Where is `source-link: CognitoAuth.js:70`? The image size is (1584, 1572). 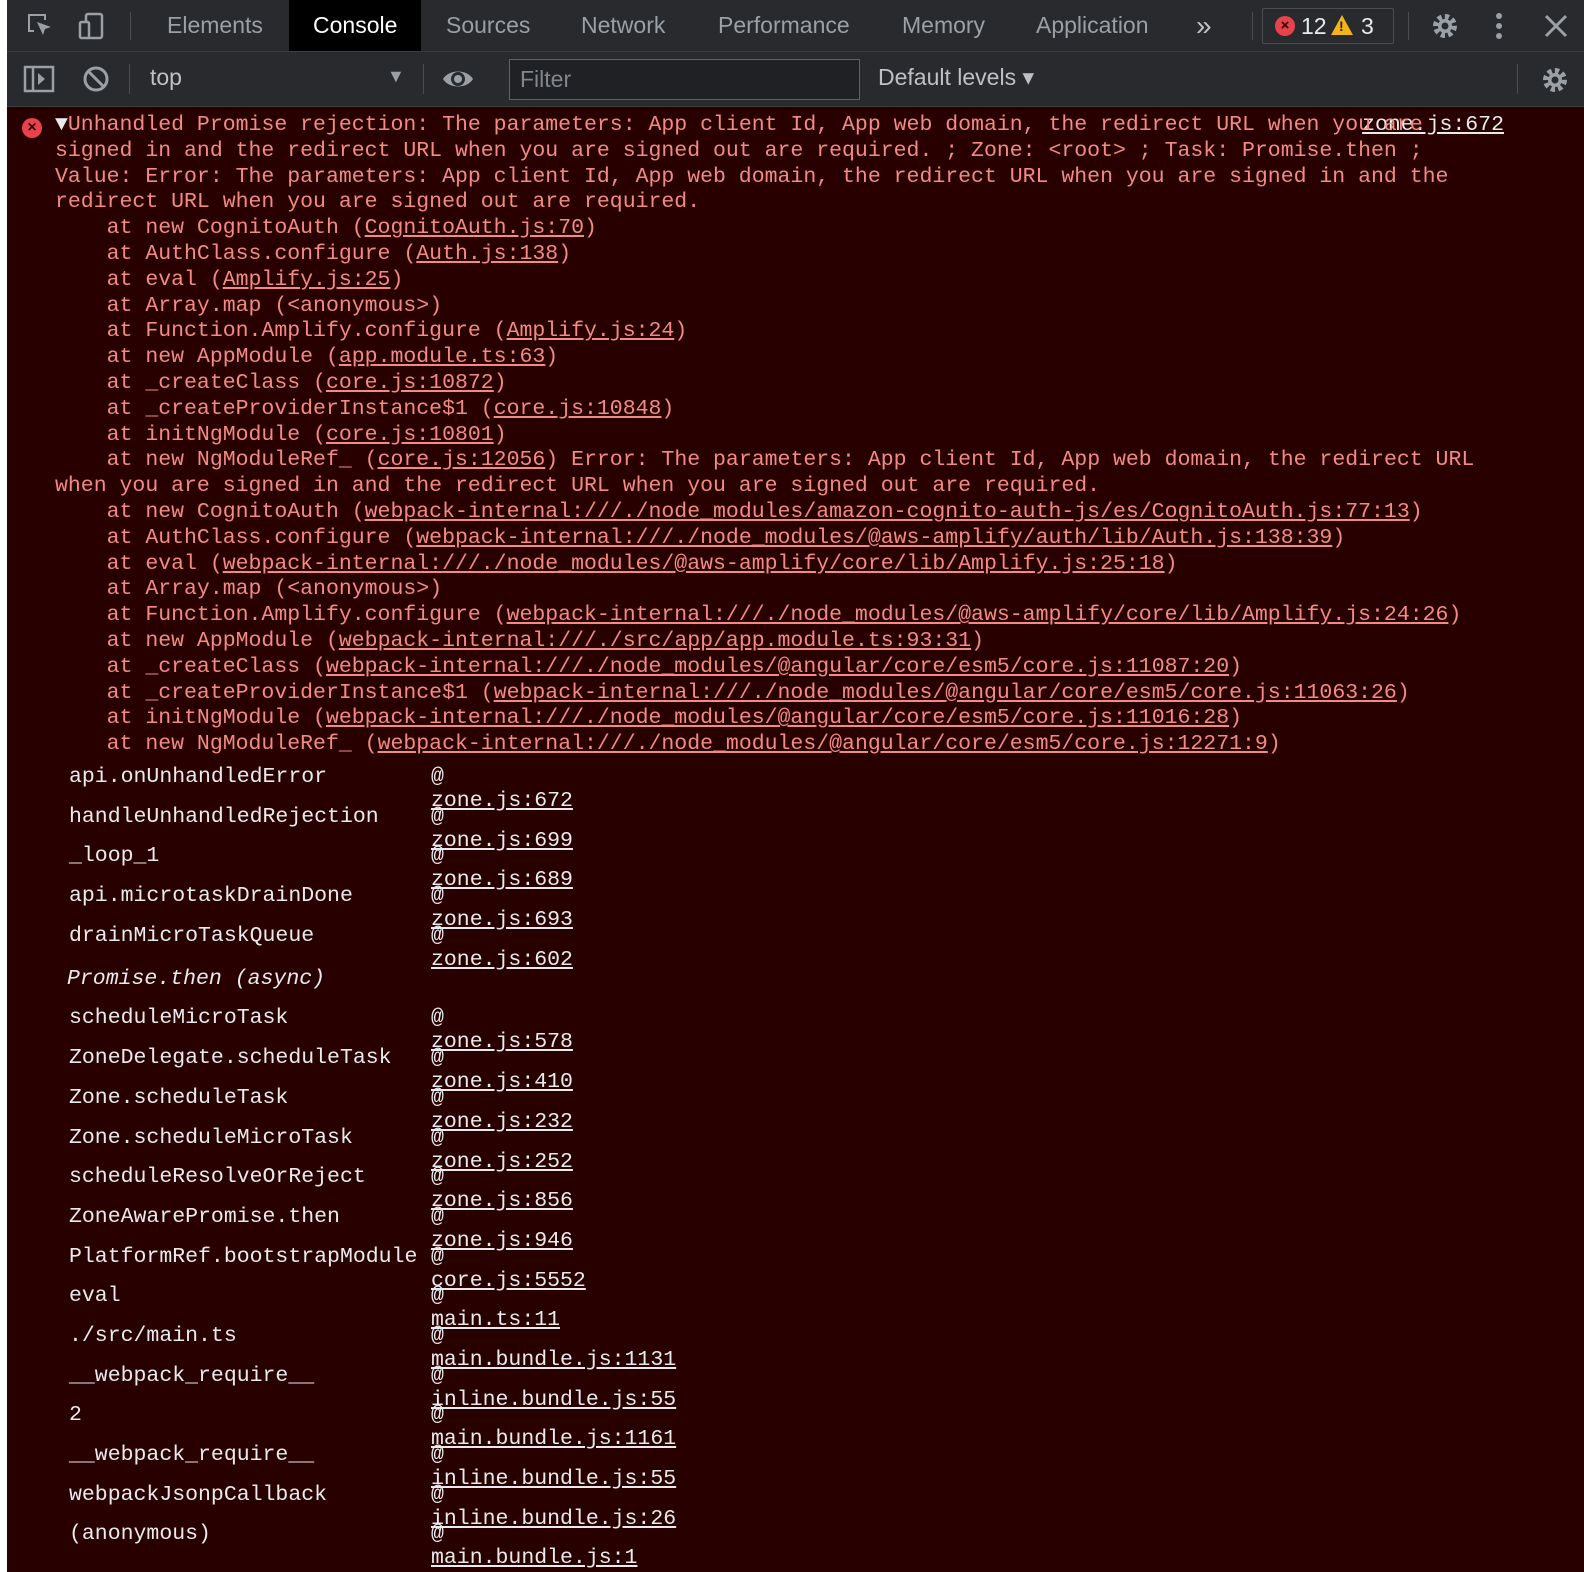
source-link: CognitoAuth.js:70 is located at coordinates (474, 228).